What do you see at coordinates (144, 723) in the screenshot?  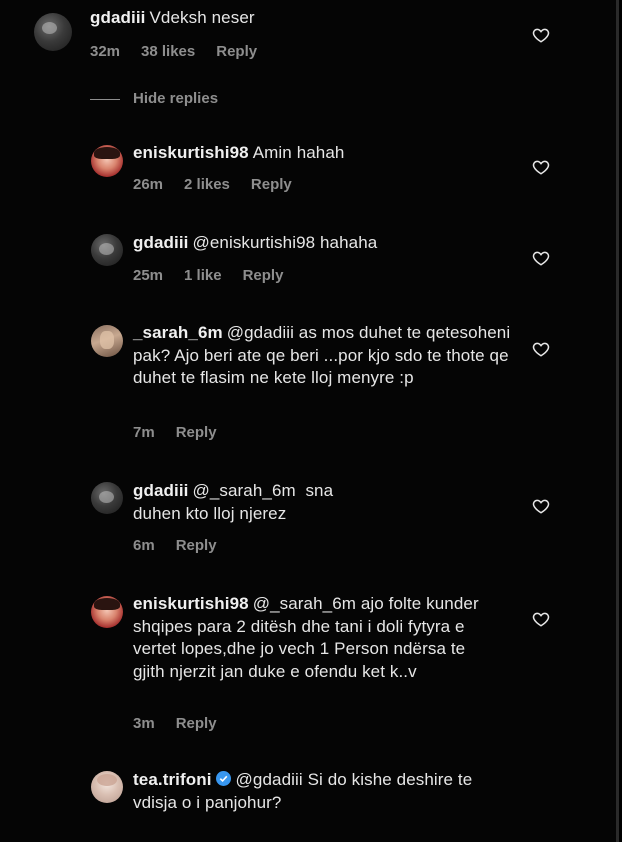 I see `reply-time: 3m` at bounding box center [144, 723].